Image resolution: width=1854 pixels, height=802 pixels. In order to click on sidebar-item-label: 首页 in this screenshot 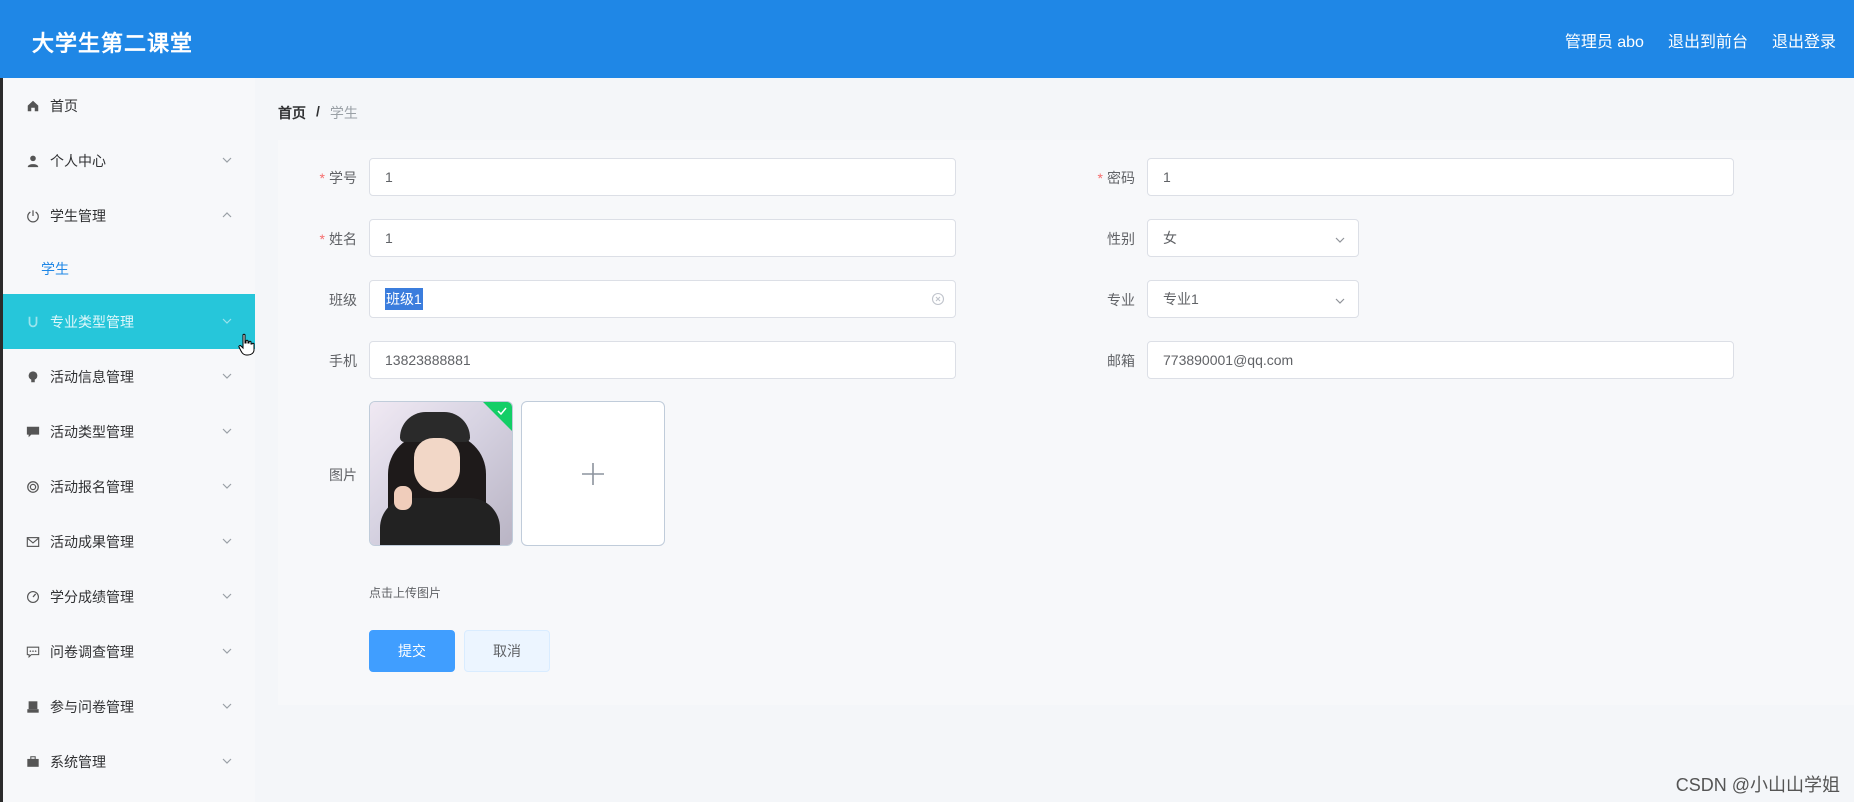, I will do `click(64, 105)`.